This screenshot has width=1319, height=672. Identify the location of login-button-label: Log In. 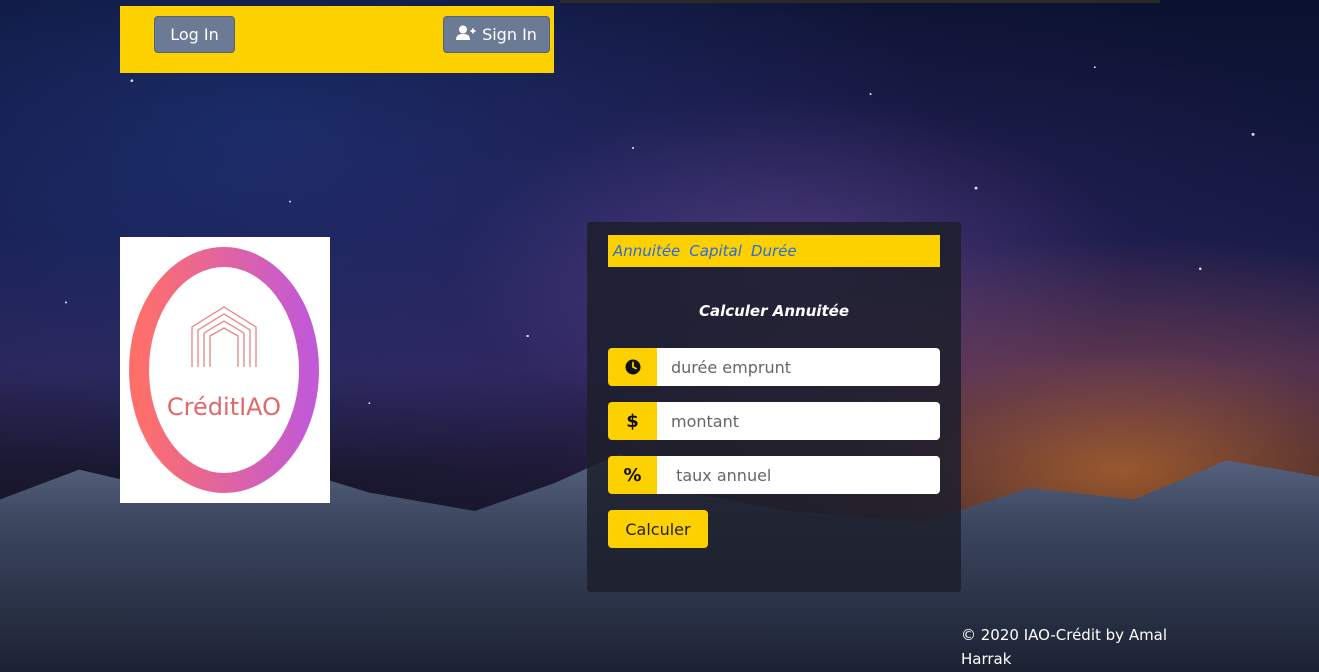
(194, 34).